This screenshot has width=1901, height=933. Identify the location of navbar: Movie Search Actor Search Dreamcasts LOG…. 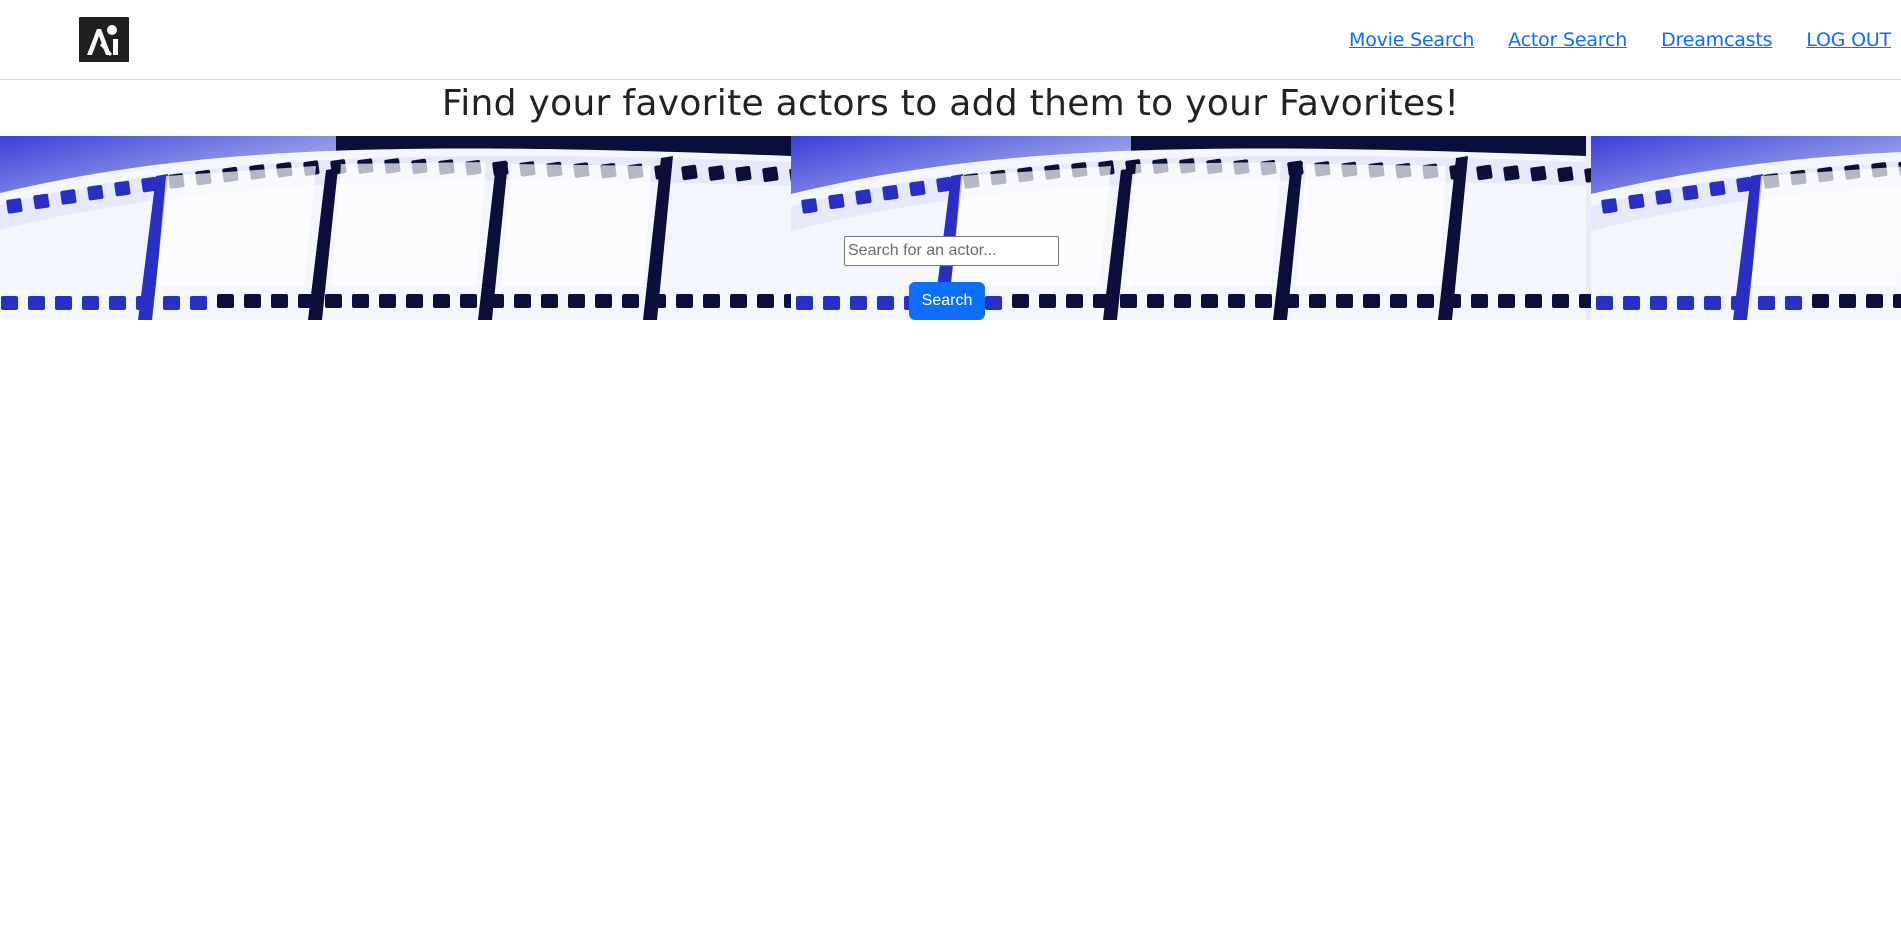
(950, 40).